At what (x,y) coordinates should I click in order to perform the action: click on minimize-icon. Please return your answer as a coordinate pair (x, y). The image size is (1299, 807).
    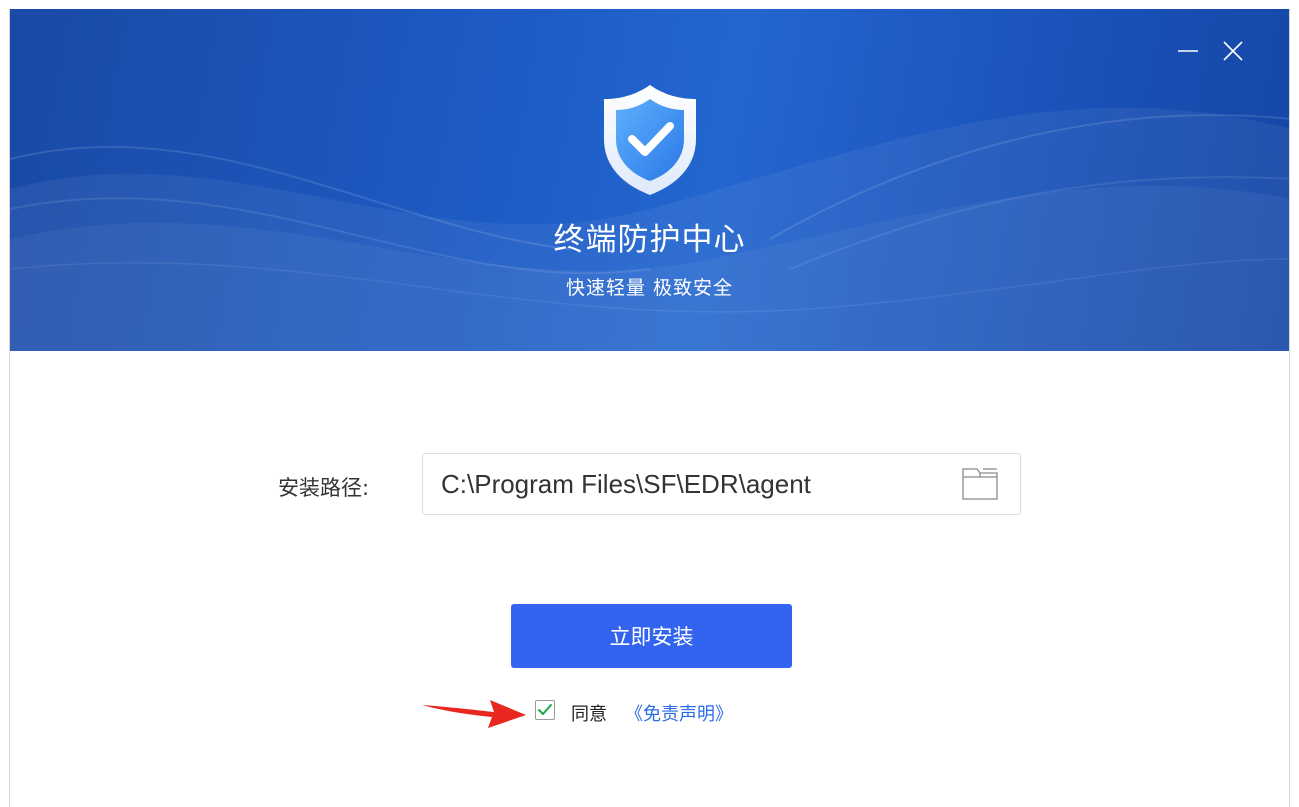
    Looking at the image, I should click on (1188, 51).